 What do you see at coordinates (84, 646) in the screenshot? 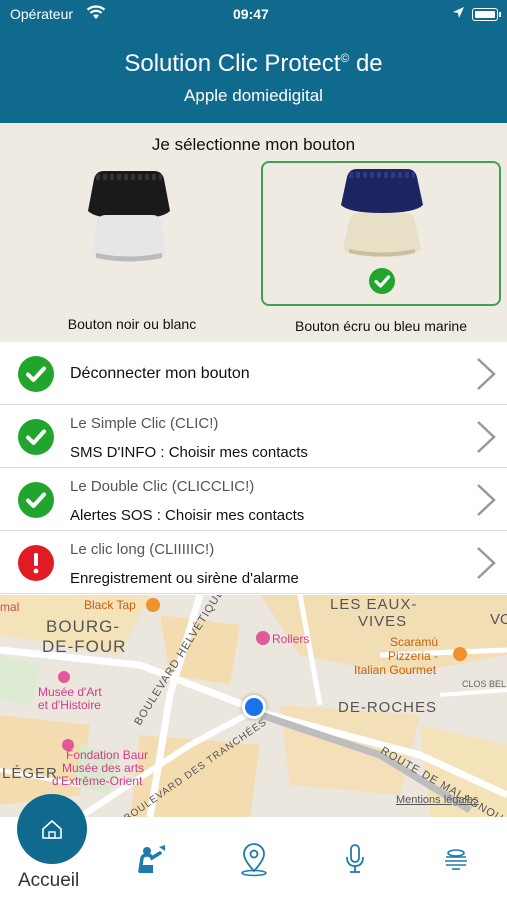
I see `map-label: DE-FOUR` at bounding box center [84, 646].